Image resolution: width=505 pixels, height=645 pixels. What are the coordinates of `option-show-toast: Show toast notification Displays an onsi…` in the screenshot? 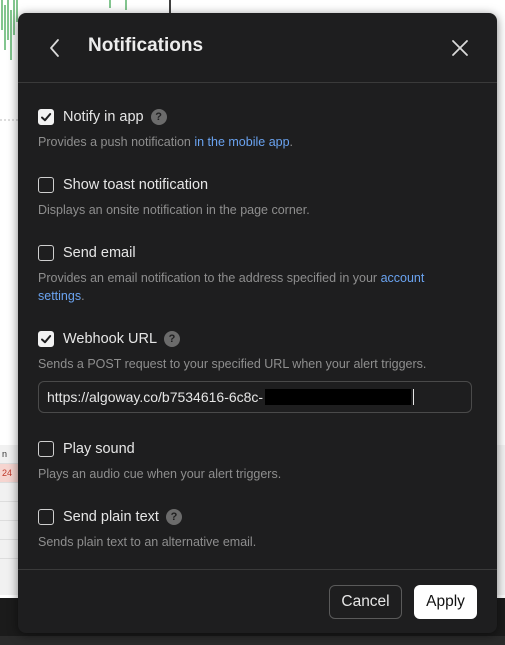 It's located at (253, 197).